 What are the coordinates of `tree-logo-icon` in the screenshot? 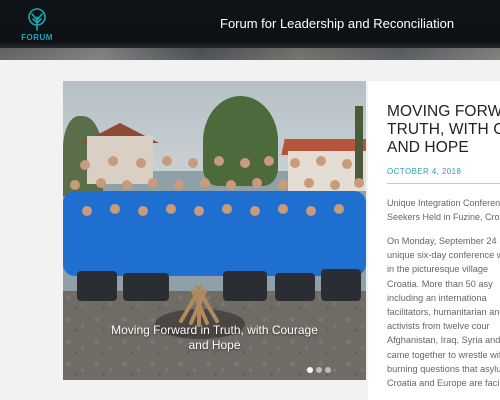 It's located at (37, 19).